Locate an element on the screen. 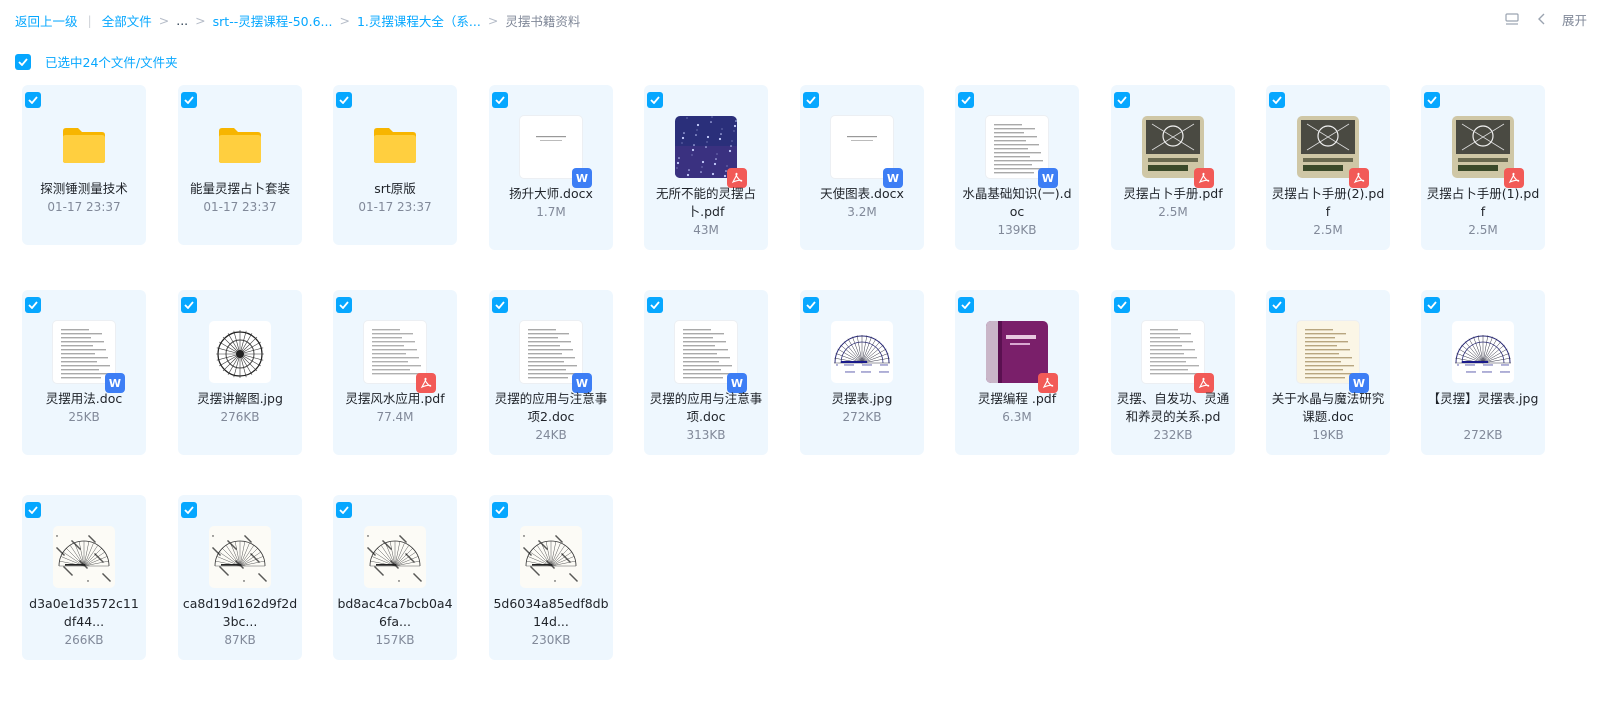 This screenshot has width=1615, height=724. file-card: 灵摆编程 .pdf 6.3M is located at coordinates (1017, 372).